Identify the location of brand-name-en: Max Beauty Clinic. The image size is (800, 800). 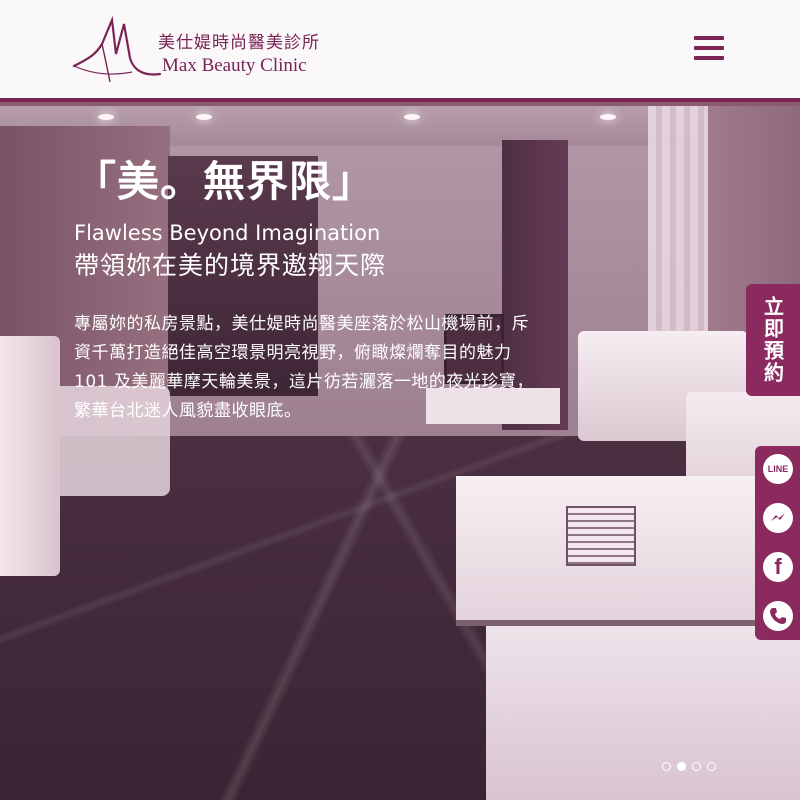
(234, 66).